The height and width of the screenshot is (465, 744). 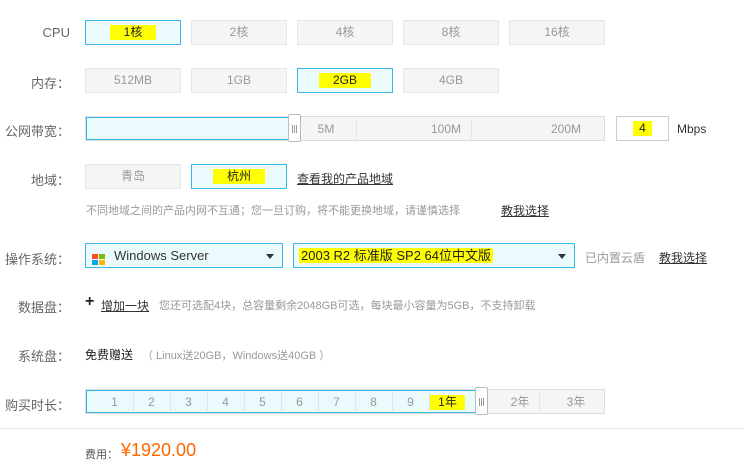 I want to click on fee-label: 费用：, so click(x=101, y=455).